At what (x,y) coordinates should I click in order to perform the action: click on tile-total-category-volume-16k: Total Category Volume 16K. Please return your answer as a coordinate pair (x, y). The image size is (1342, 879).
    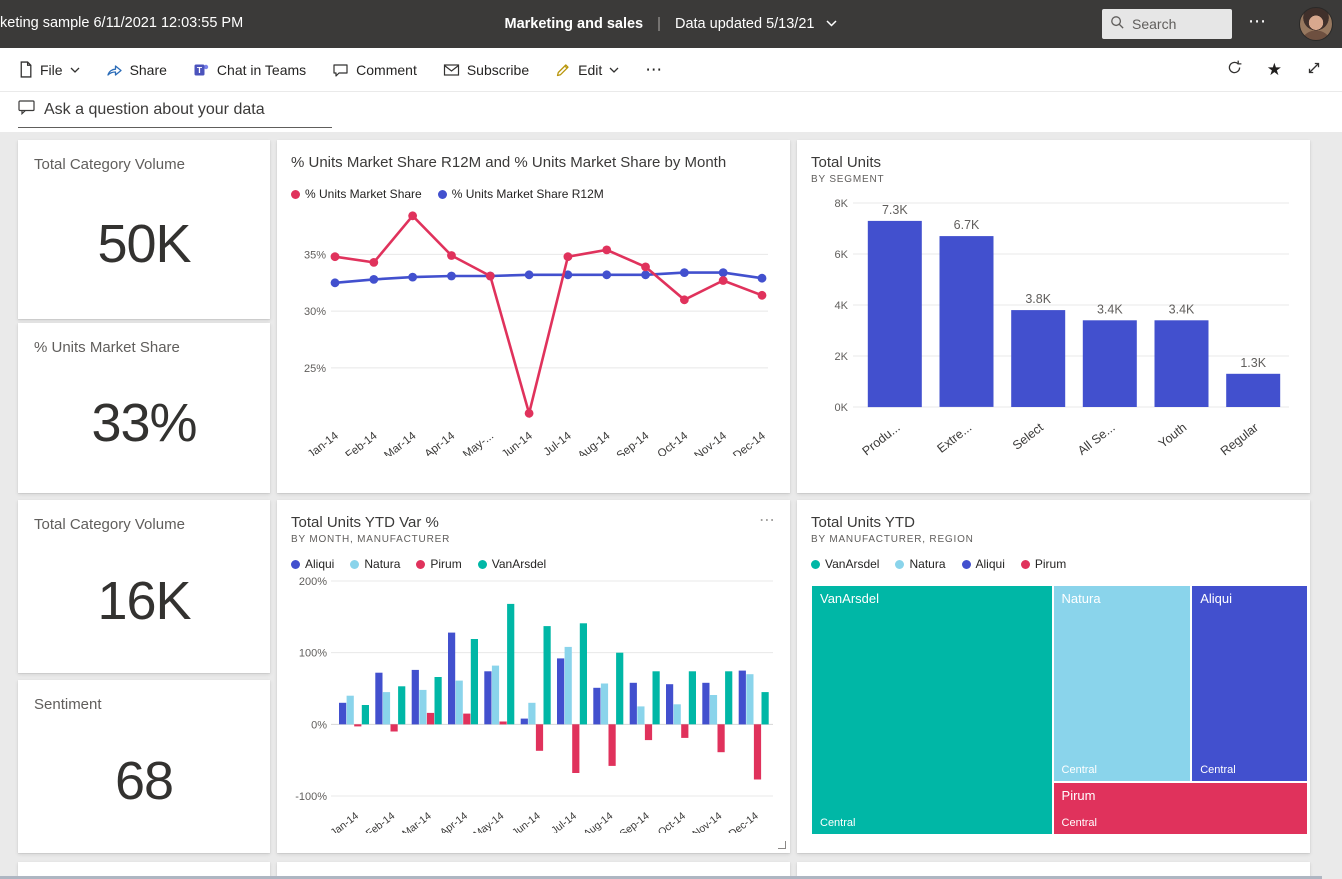
    Looking at the image, I should click on (144, 586).